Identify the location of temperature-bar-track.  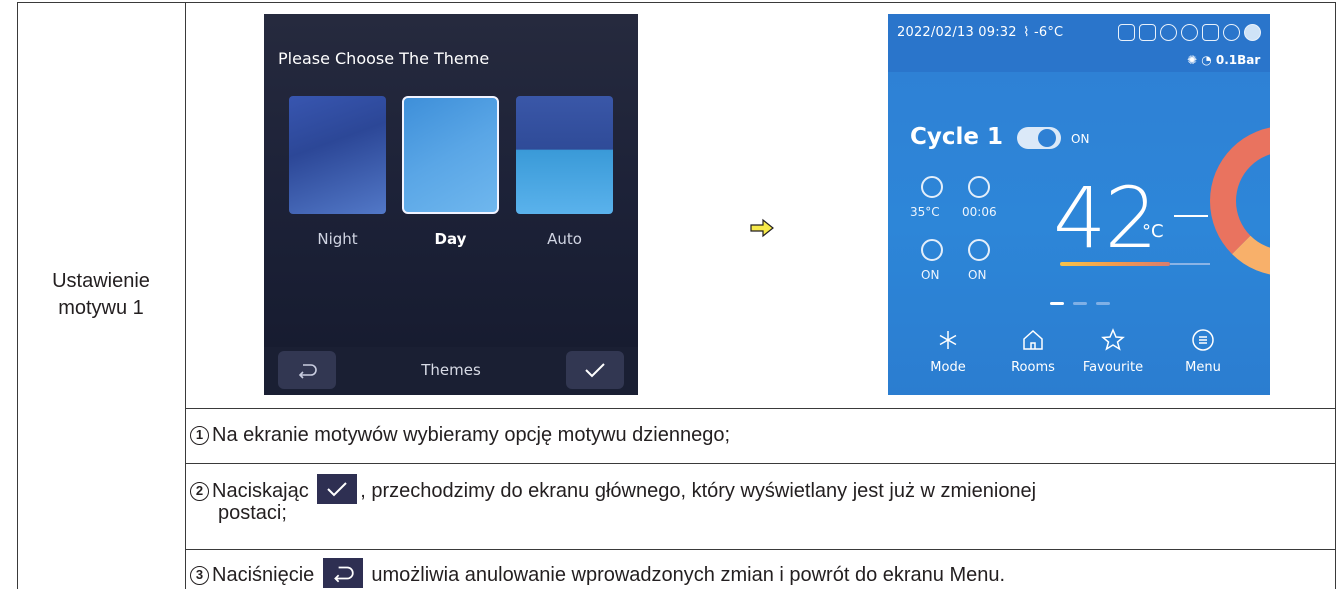
(1190, 264).